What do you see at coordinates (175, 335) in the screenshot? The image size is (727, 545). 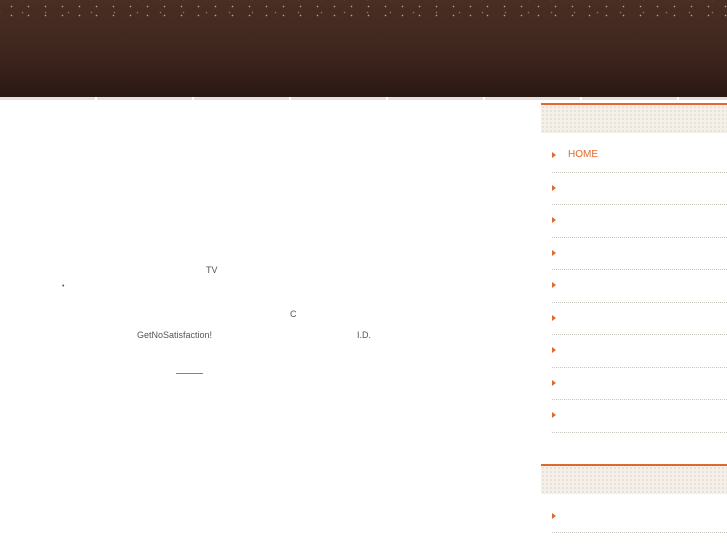 I see `text-getnosatisfaction: GetNoSatisfaction!` at bounding box center [175, 335].